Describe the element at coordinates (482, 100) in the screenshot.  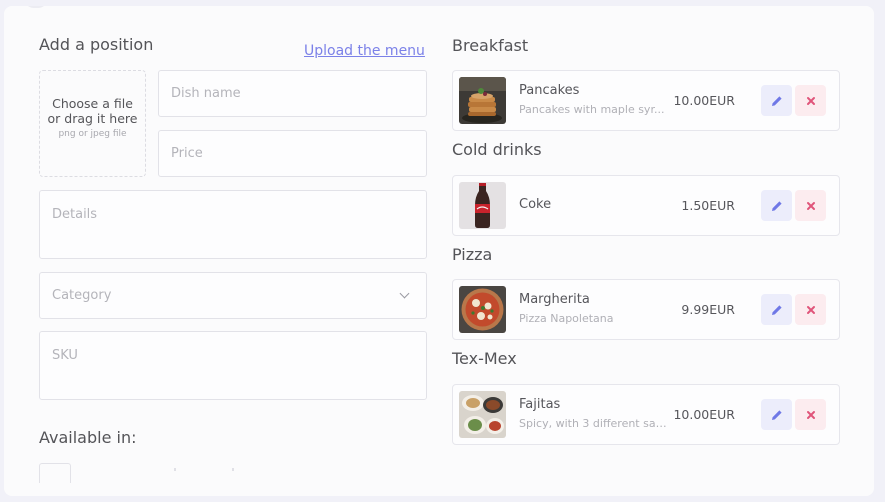
I see `pancakes-photo` at that location.